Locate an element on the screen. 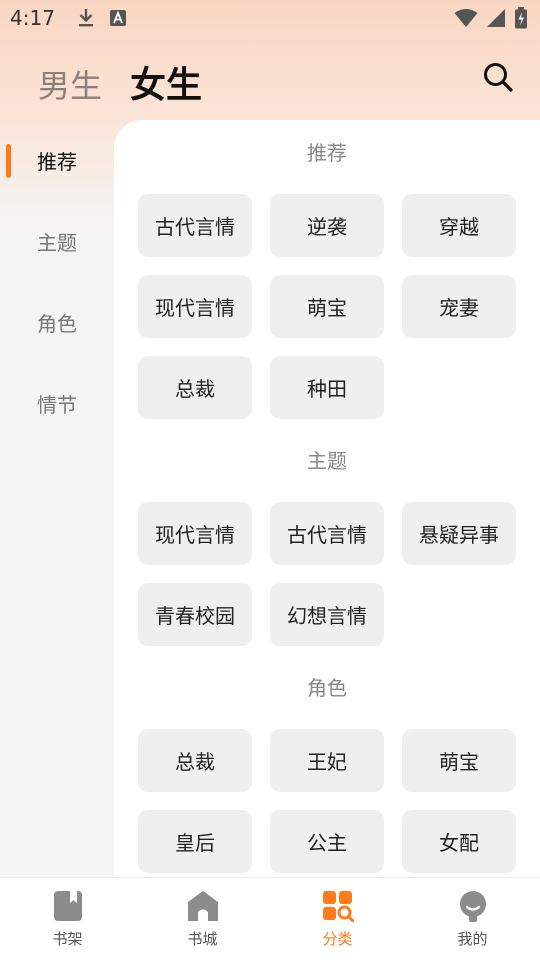 The height and width of the screenshot is (960, 540). chip-grid-theme: 现代言情 古代言情 悬疑异事 青春校园 幻想言情 is located at coordinates (327, 574).